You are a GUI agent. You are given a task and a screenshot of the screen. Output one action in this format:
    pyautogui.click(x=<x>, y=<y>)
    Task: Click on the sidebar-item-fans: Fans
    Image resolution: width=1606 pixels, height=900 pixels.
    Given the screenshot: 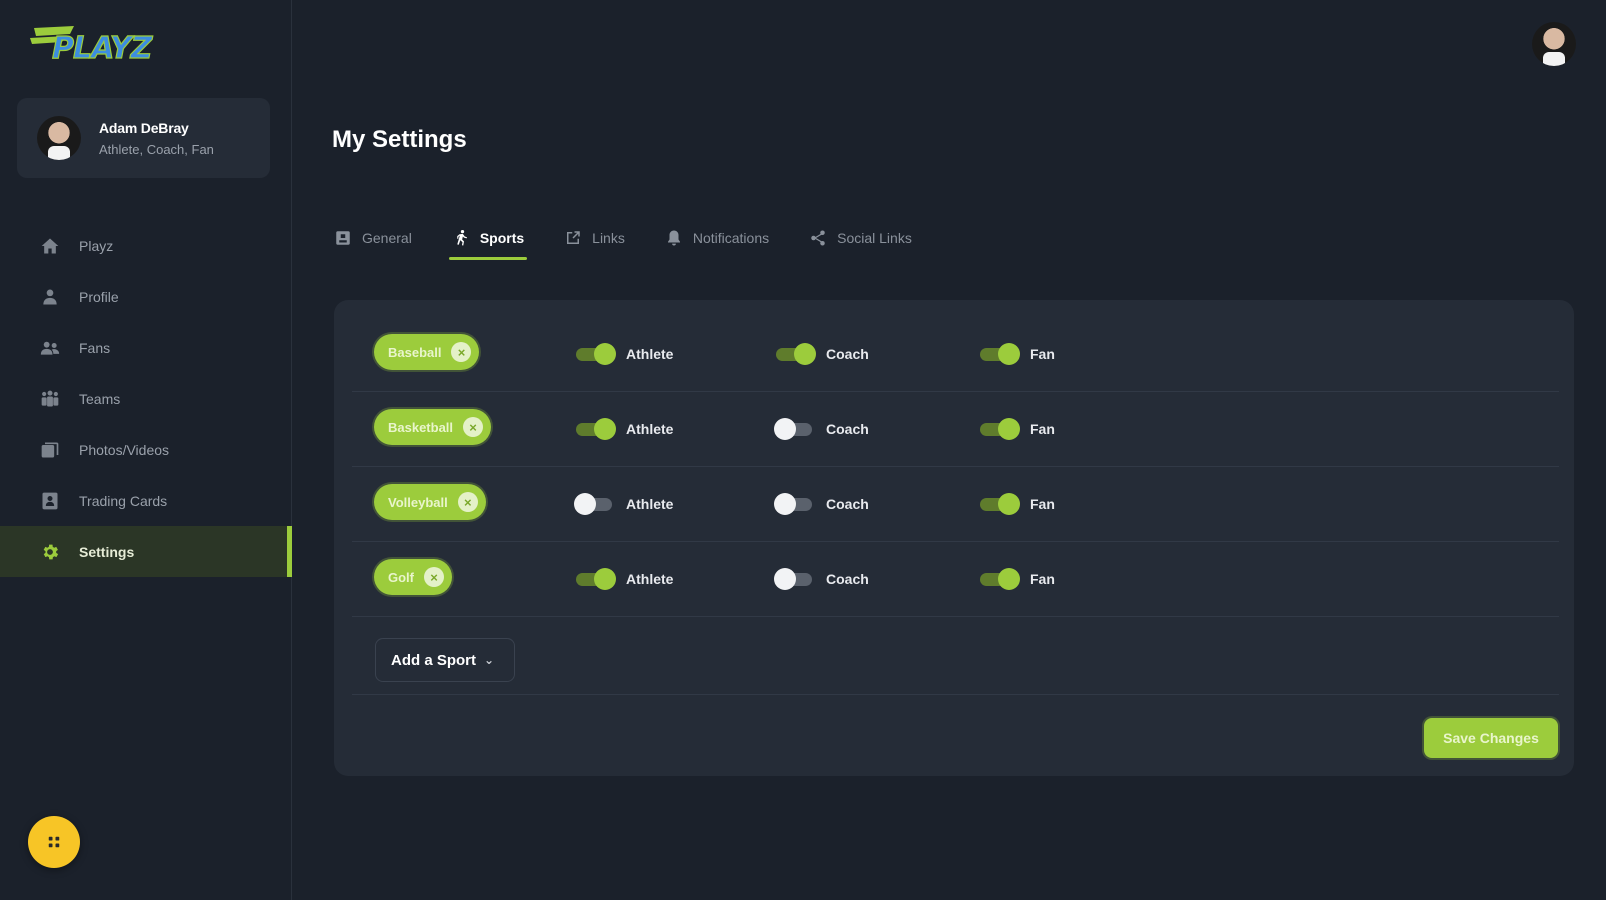 What is the action you would take?
    pyautogui.click(x=146, y=347)
    